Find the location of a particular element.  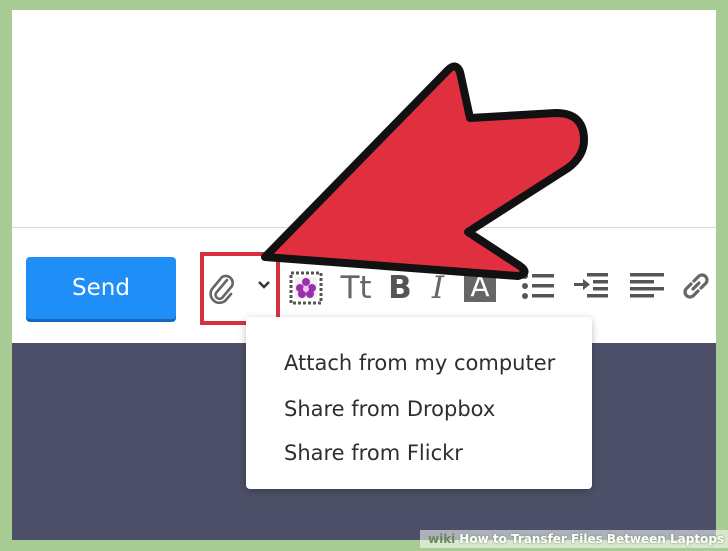

indent-icon is located at coordinates (591, 286).